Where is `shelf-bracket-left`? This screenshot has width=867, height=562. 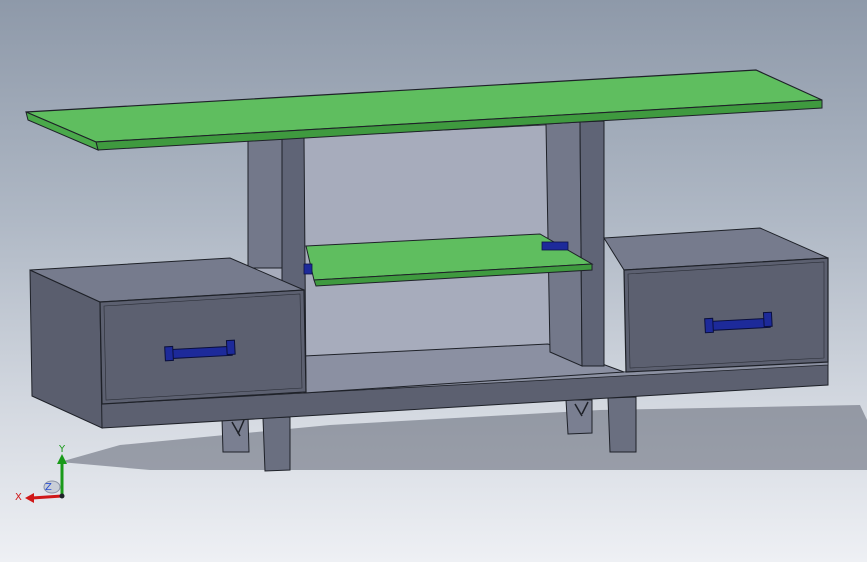
shelf-bracket-left is located at coordinates (308, 269).